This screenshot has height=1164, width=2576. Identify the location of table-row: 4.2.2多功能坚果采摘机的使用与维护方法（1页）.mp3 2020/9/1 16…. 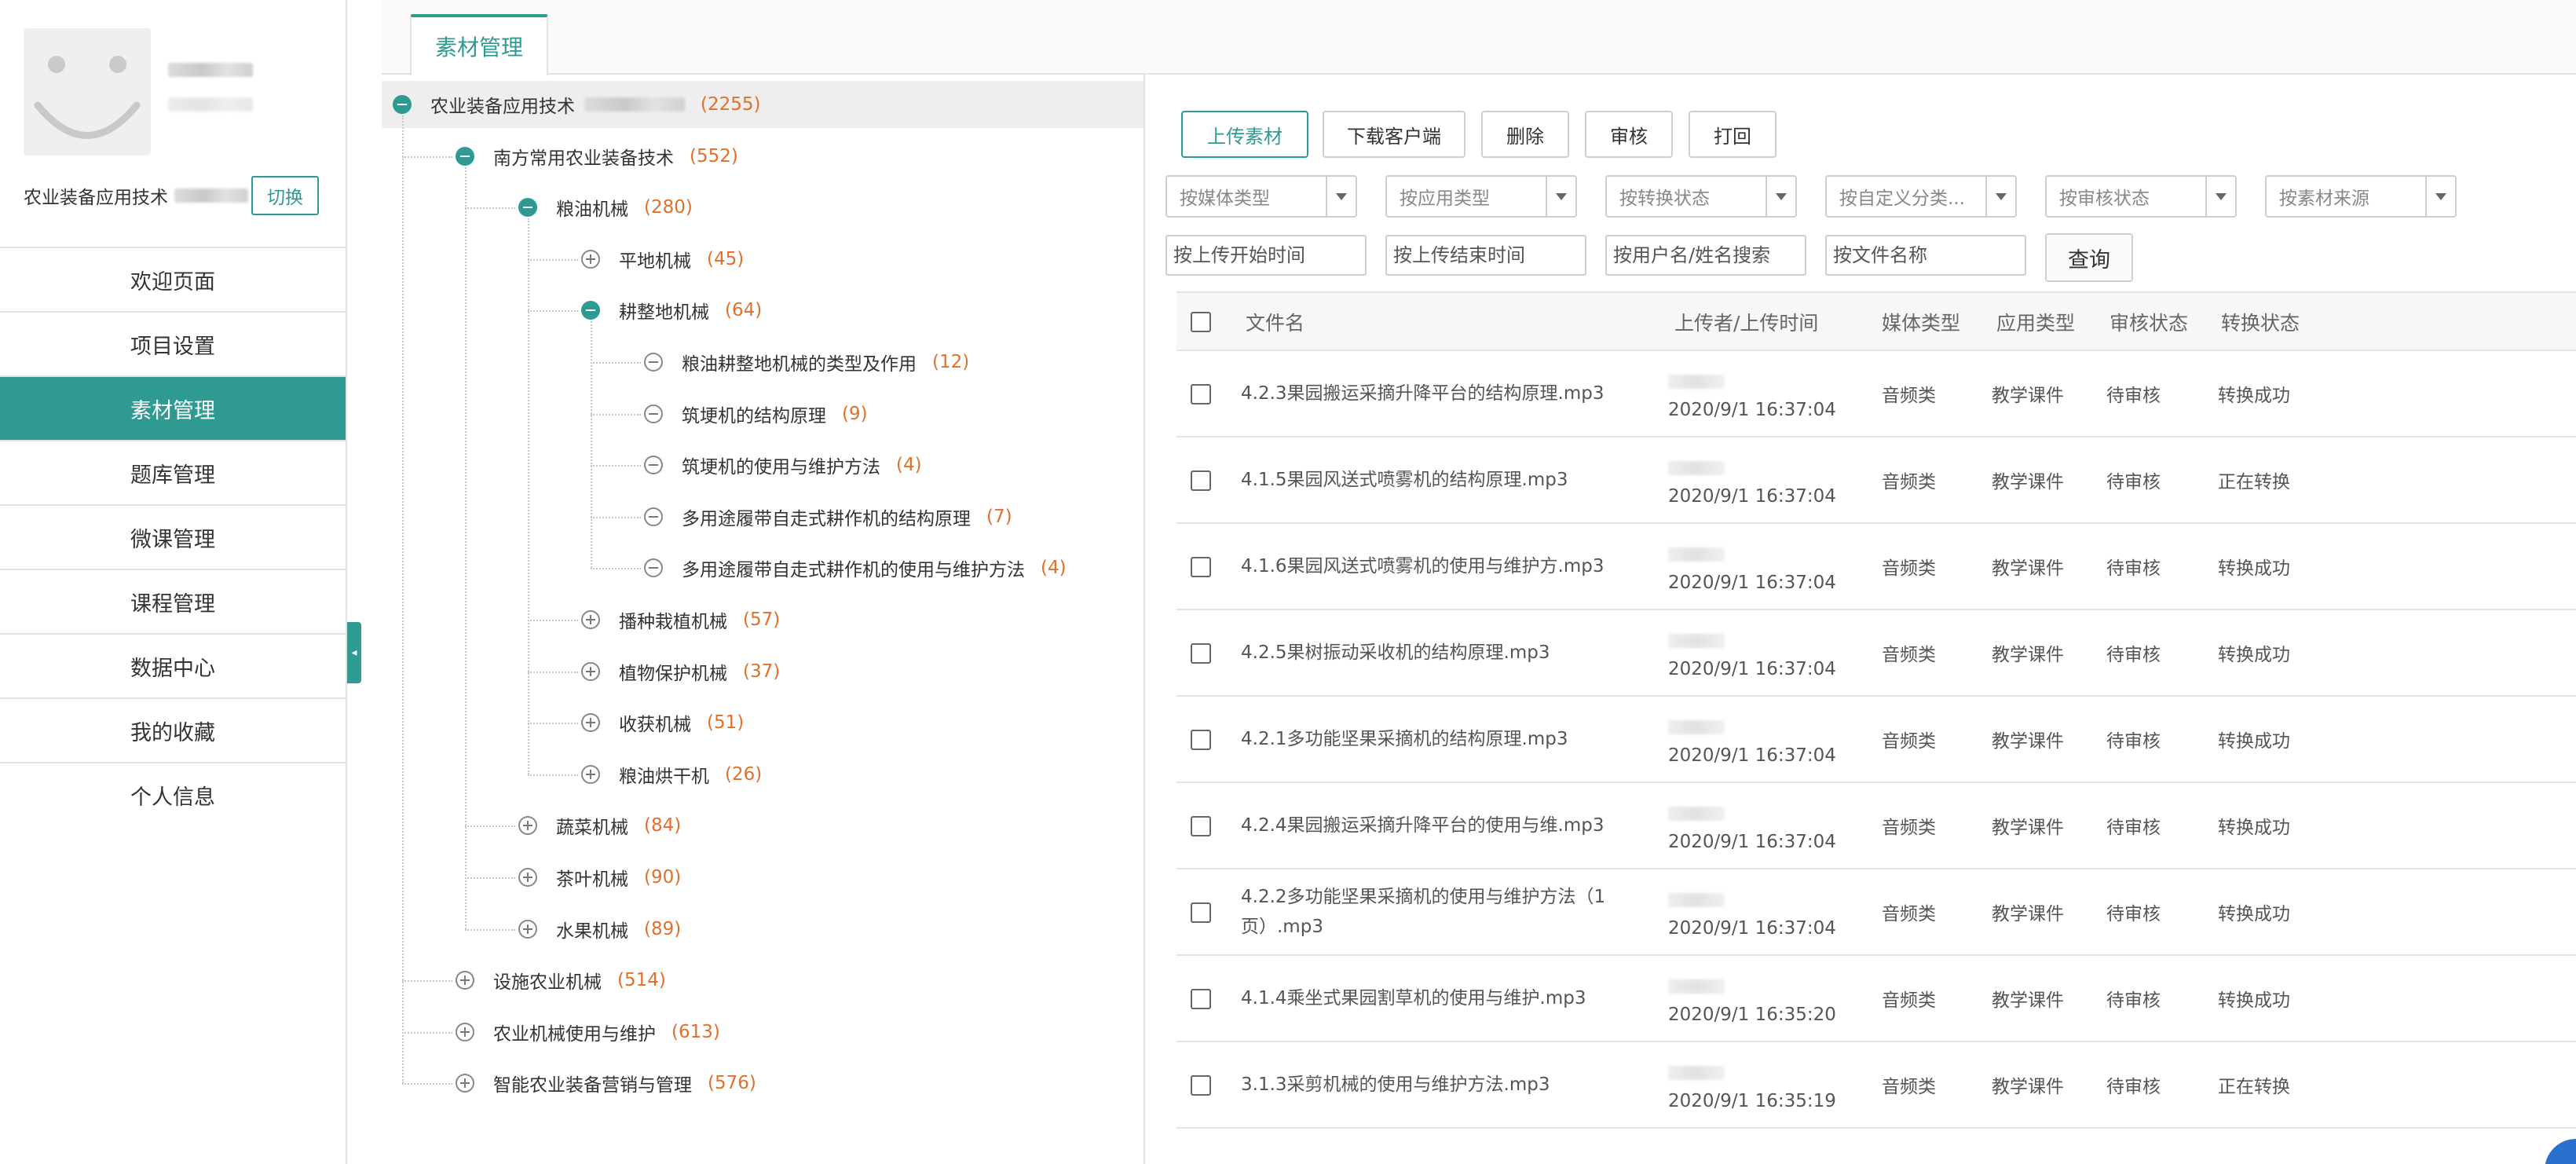
(1876, 912).